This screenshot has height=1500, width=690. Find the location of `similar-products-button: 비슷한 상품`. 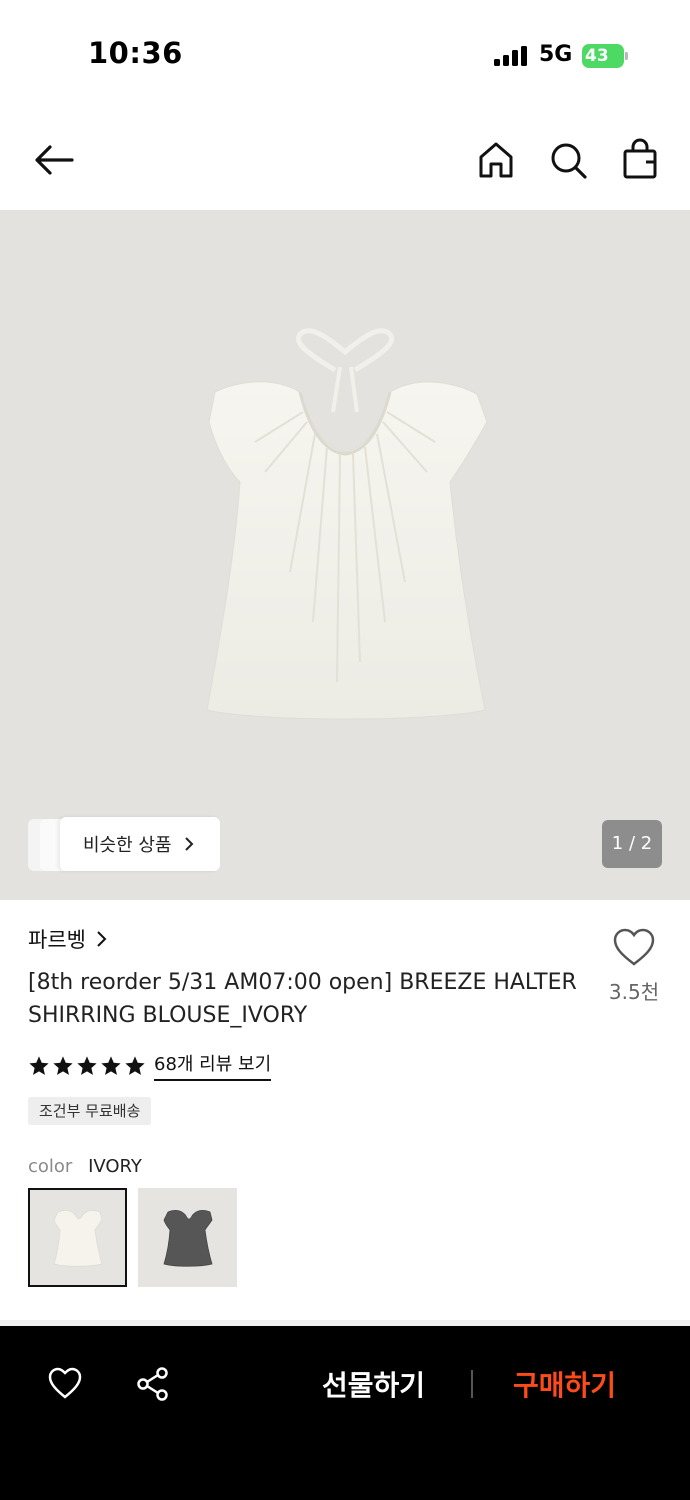

similar-products-button: 비슷한 상품 is located at coordinates (124, 844).